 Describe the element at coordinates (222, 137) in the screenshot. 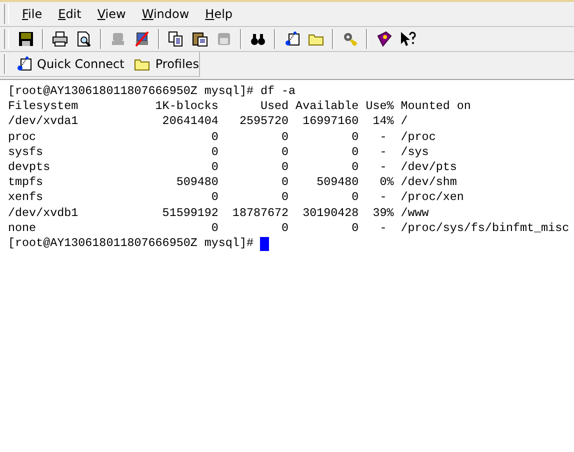

I see `terminal-line: proc 0 0 0 - /proc` at that location.